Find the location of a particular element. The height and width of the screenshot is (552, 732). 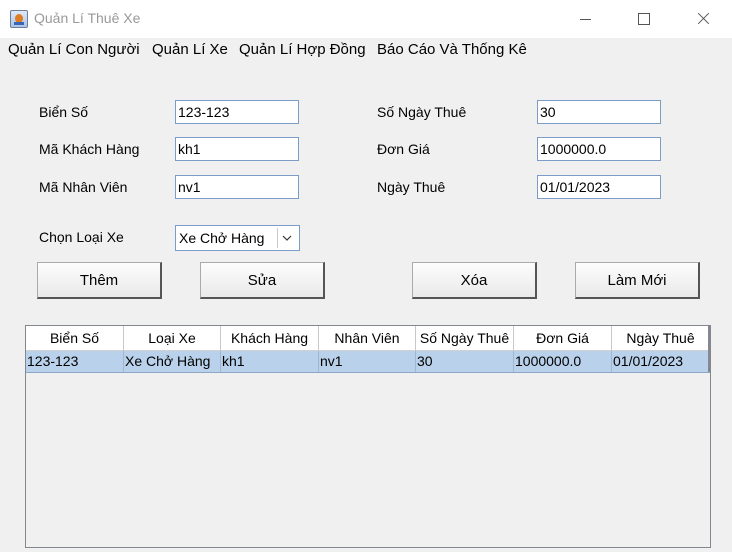

them-button: Thêm is located at coordinates (99, 280).